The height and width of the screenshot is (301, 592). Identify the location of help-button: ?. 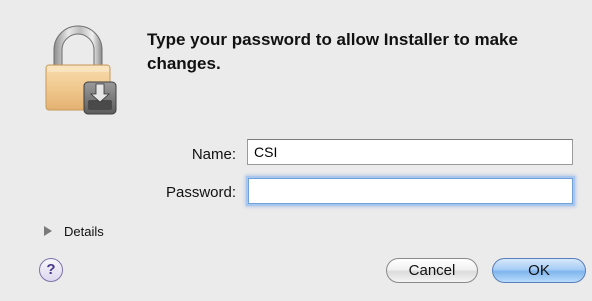
(51, 270).